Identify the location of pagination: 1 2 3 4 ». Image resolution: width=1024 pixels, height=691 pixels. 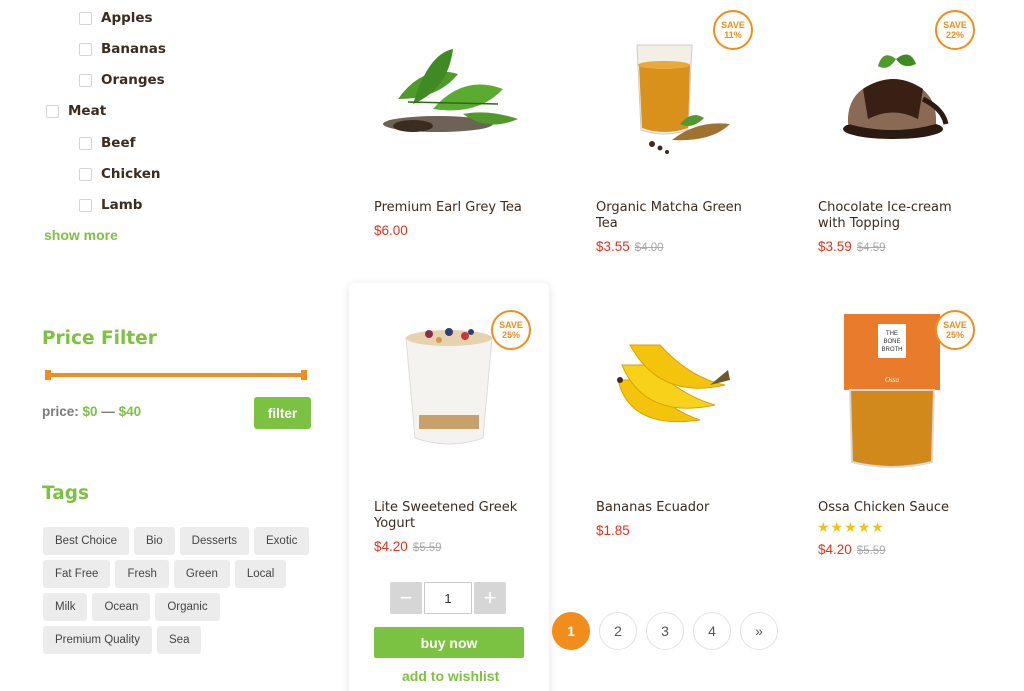
(665, 631).